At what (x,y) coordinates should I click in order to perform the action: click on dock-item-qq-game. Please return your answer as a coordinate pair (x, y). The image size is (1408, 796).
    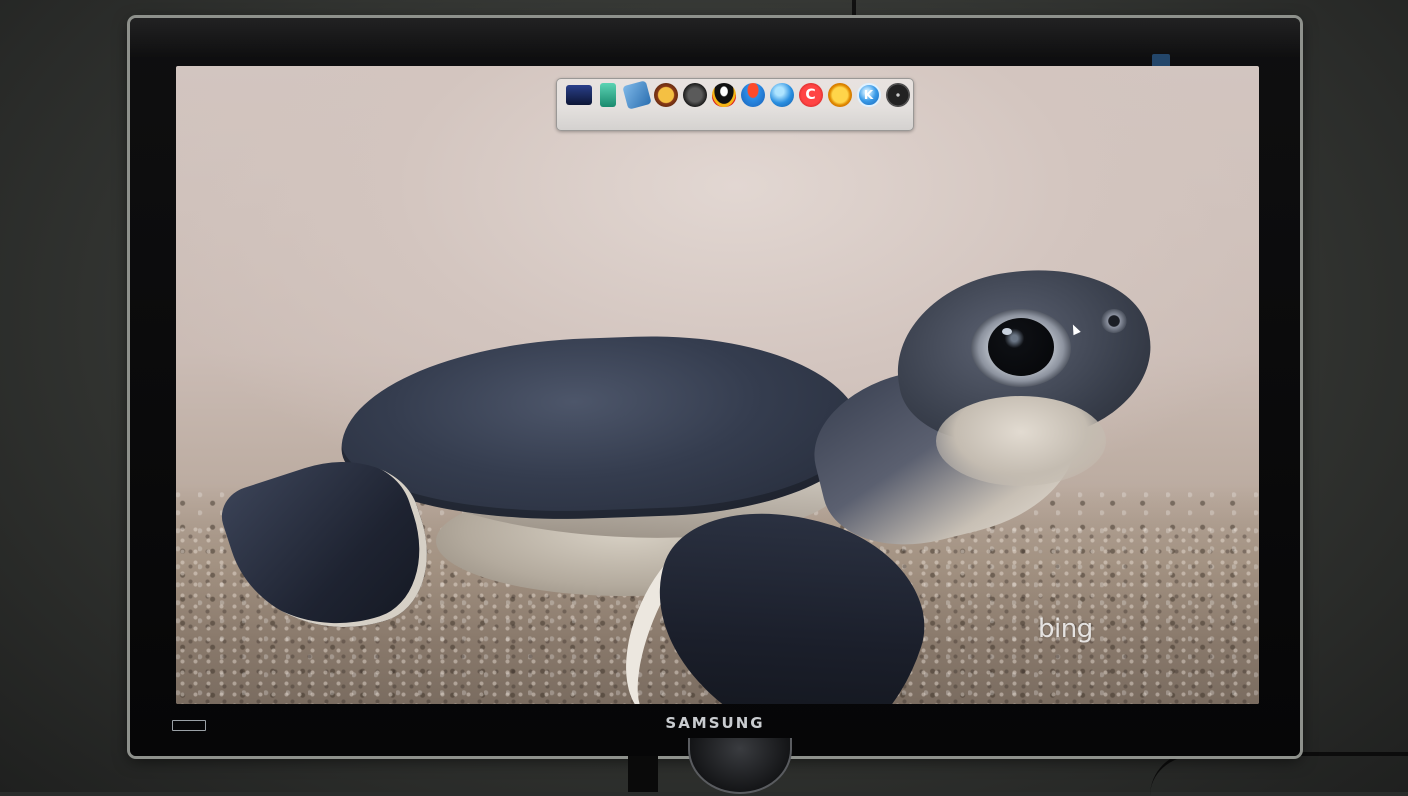
    Looking at the image, I should click on (752, 94).